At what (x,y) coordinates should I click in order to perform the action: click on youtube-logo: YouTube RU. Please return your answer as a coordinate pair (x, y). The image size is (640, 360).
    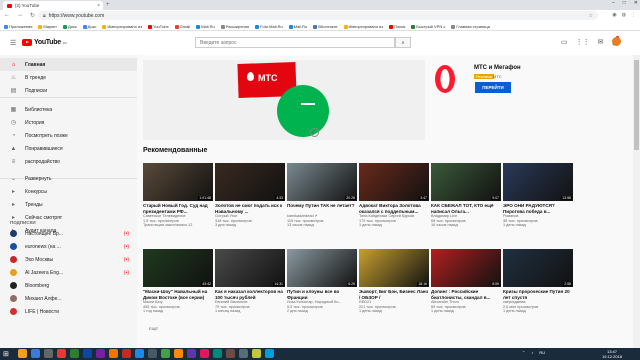
    Looking at the image, I should click on (44, 42).